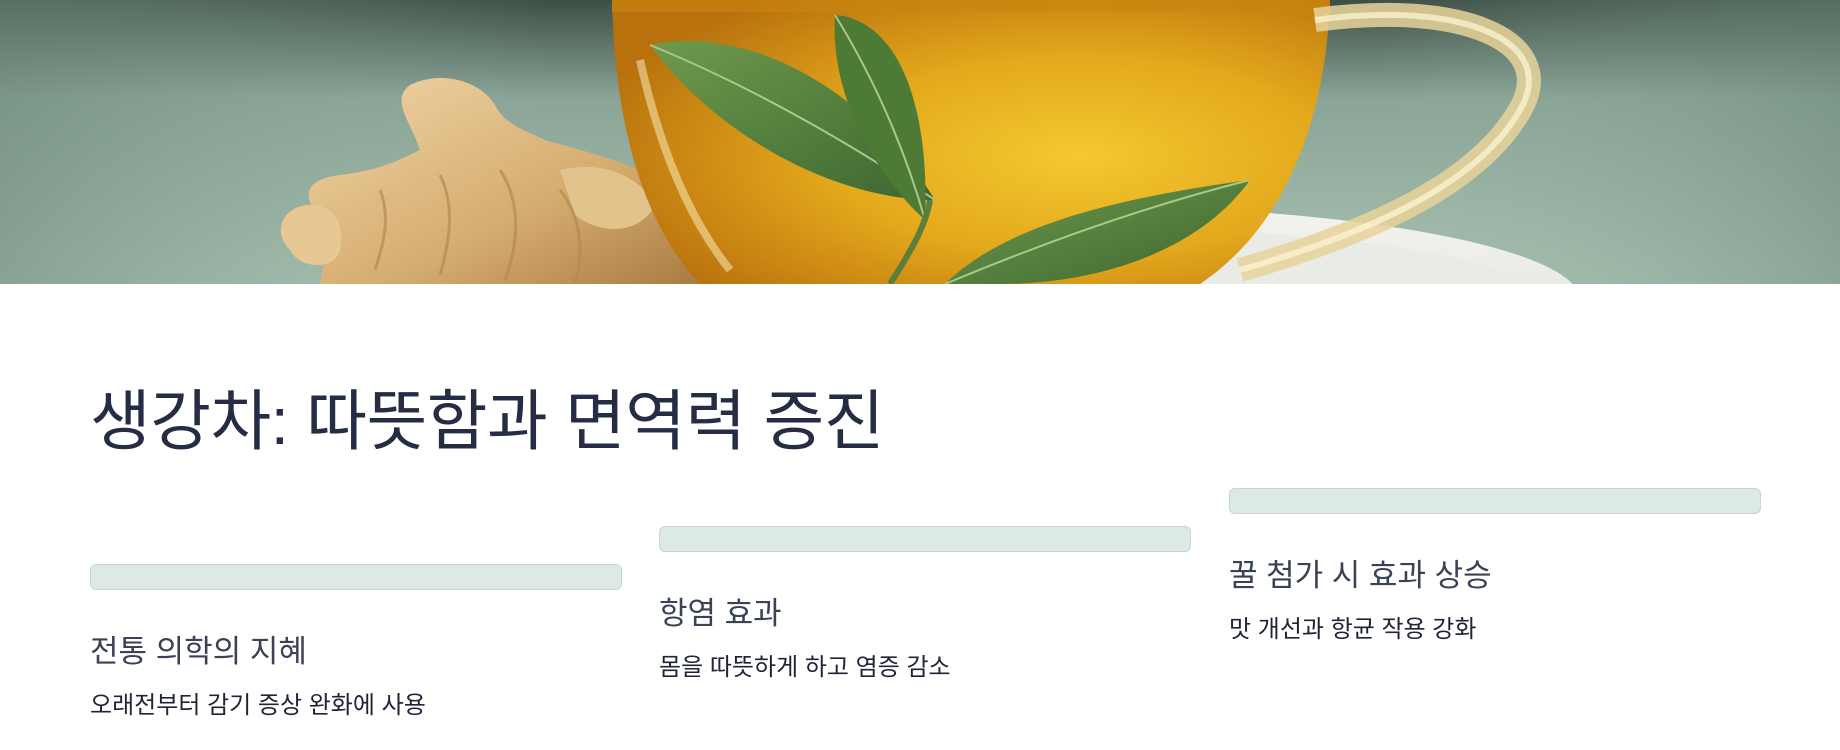 The height and width of the screenshot is (750, 1840). I want to click on page-title: 생강차: 따뜻함과 면역력 증진, so click(487, 421).